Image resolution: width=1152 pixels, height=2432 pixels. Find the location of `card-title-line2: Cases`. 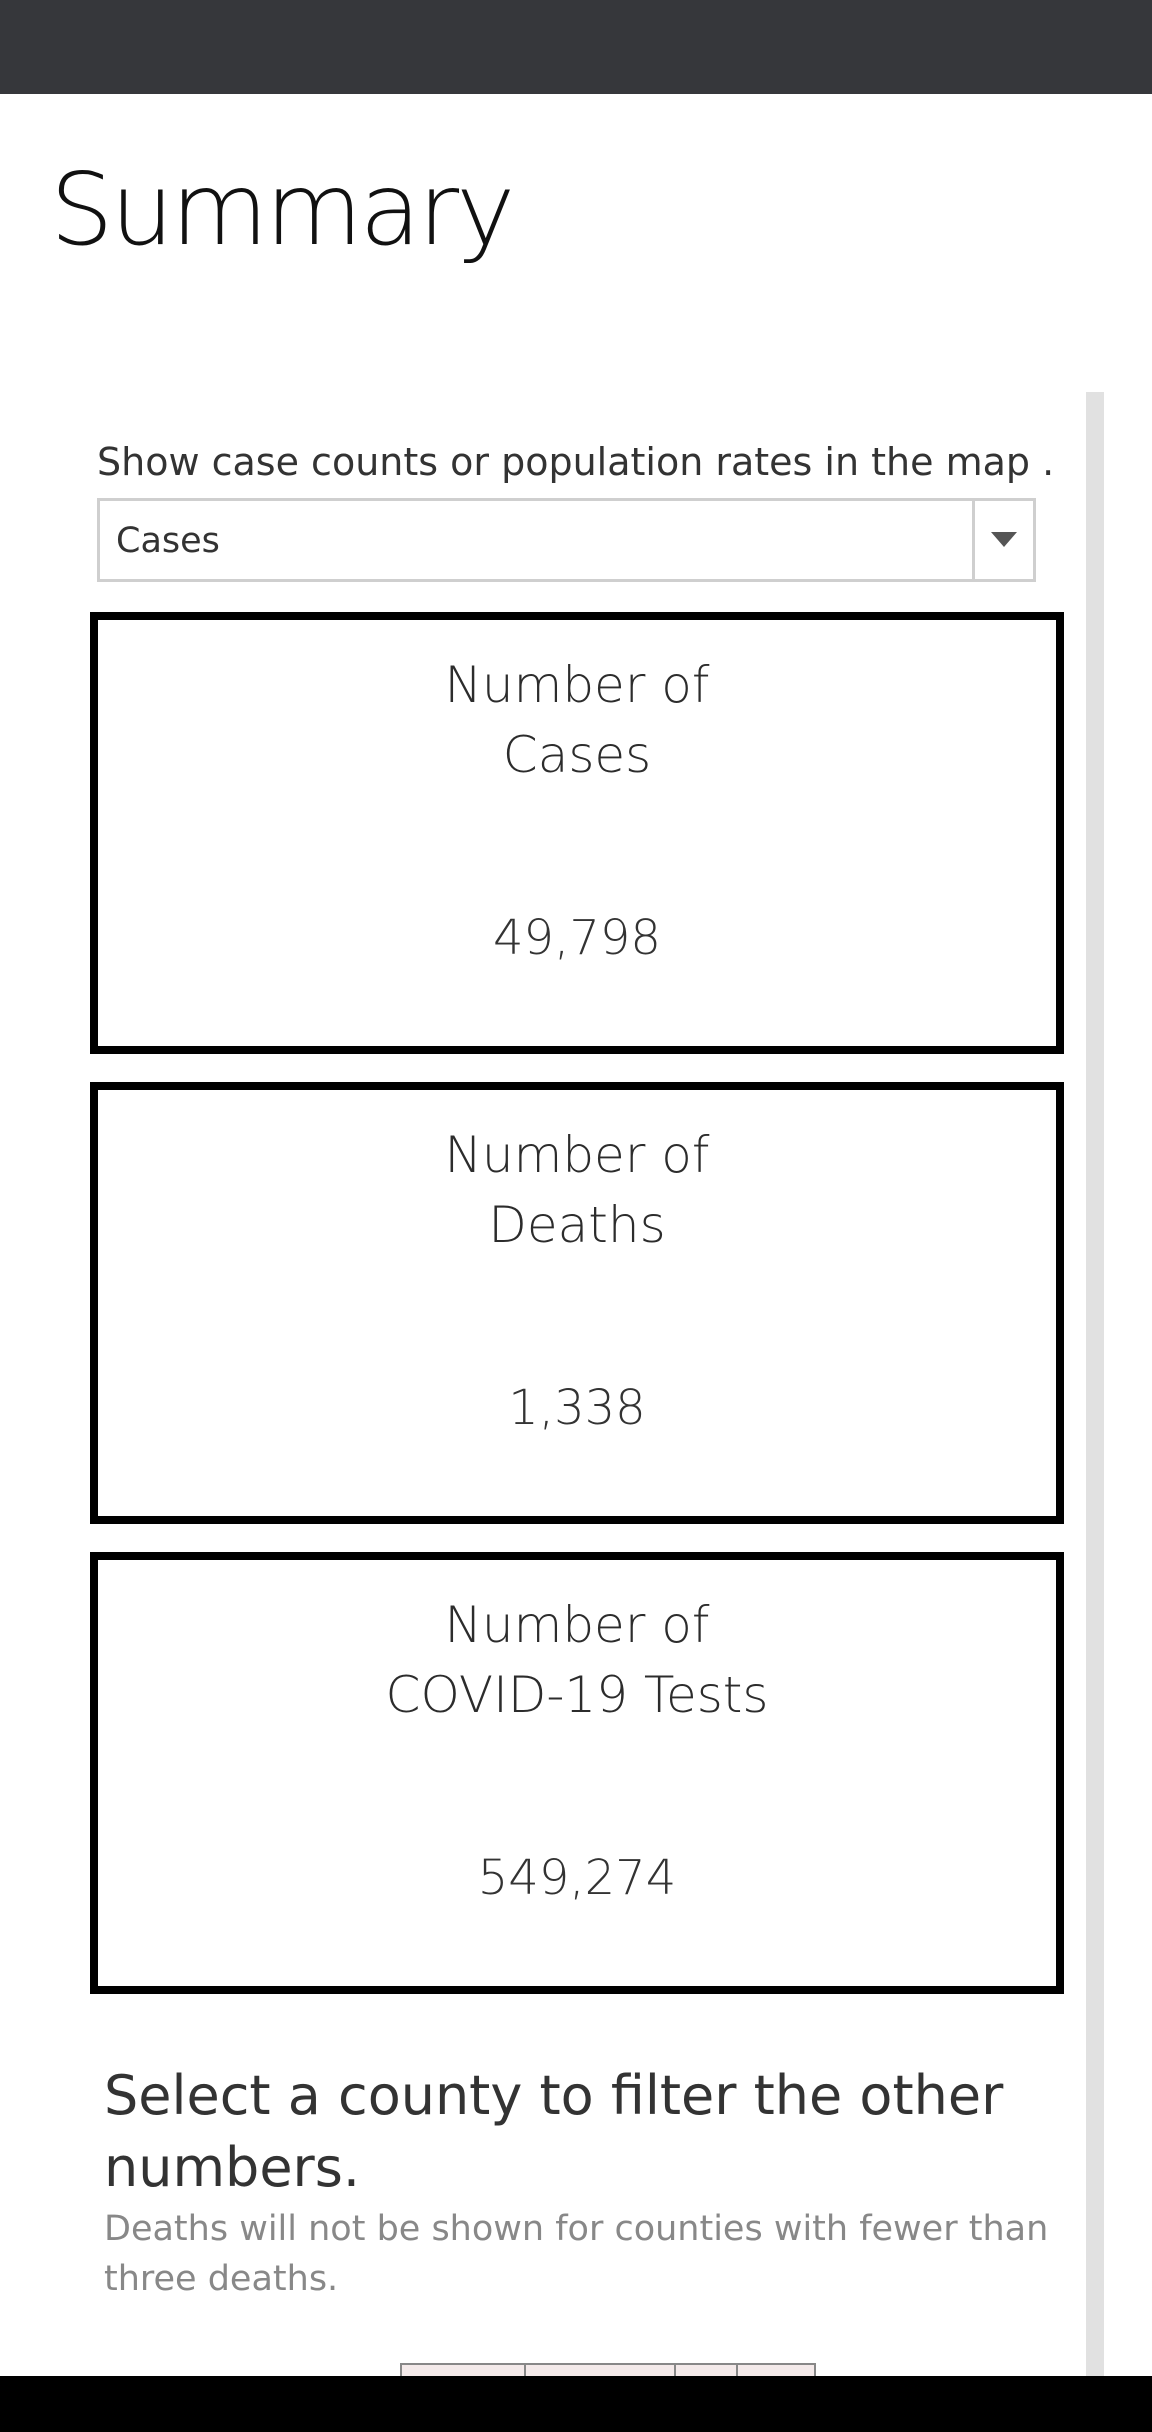

card-title-line2: Cases is located at coordinates (577, 755).